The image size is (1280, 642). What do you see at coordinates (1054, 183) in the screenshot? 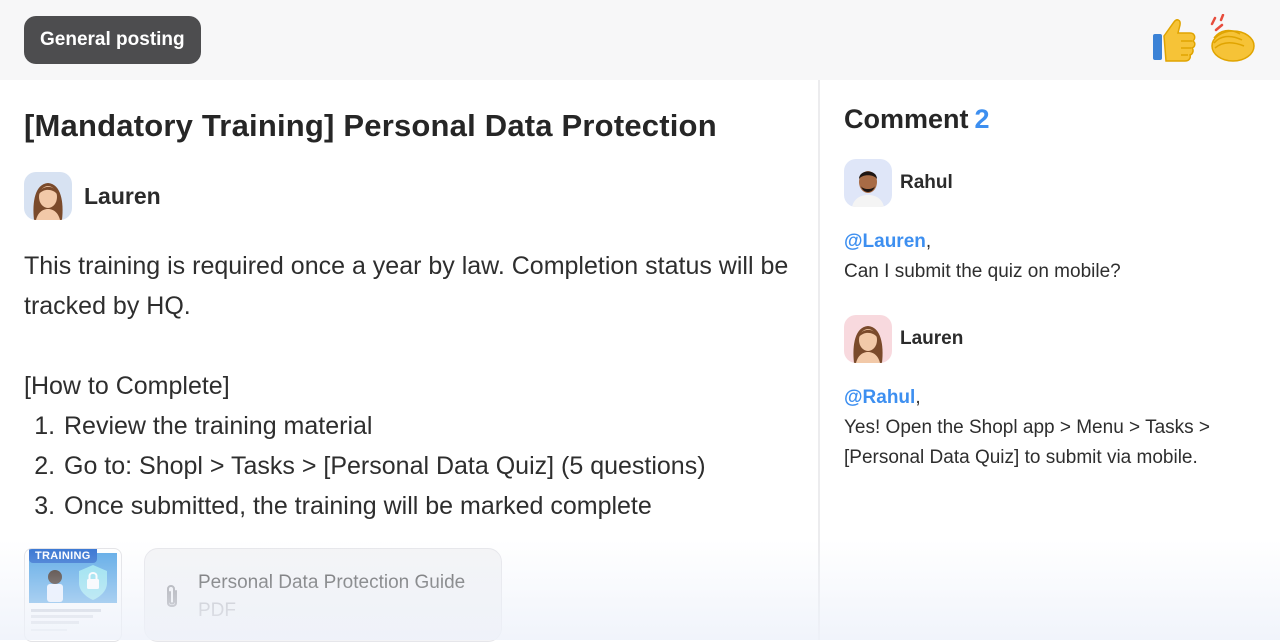
I see `comment-author: Rahul` at bounding box center [1054, 183].